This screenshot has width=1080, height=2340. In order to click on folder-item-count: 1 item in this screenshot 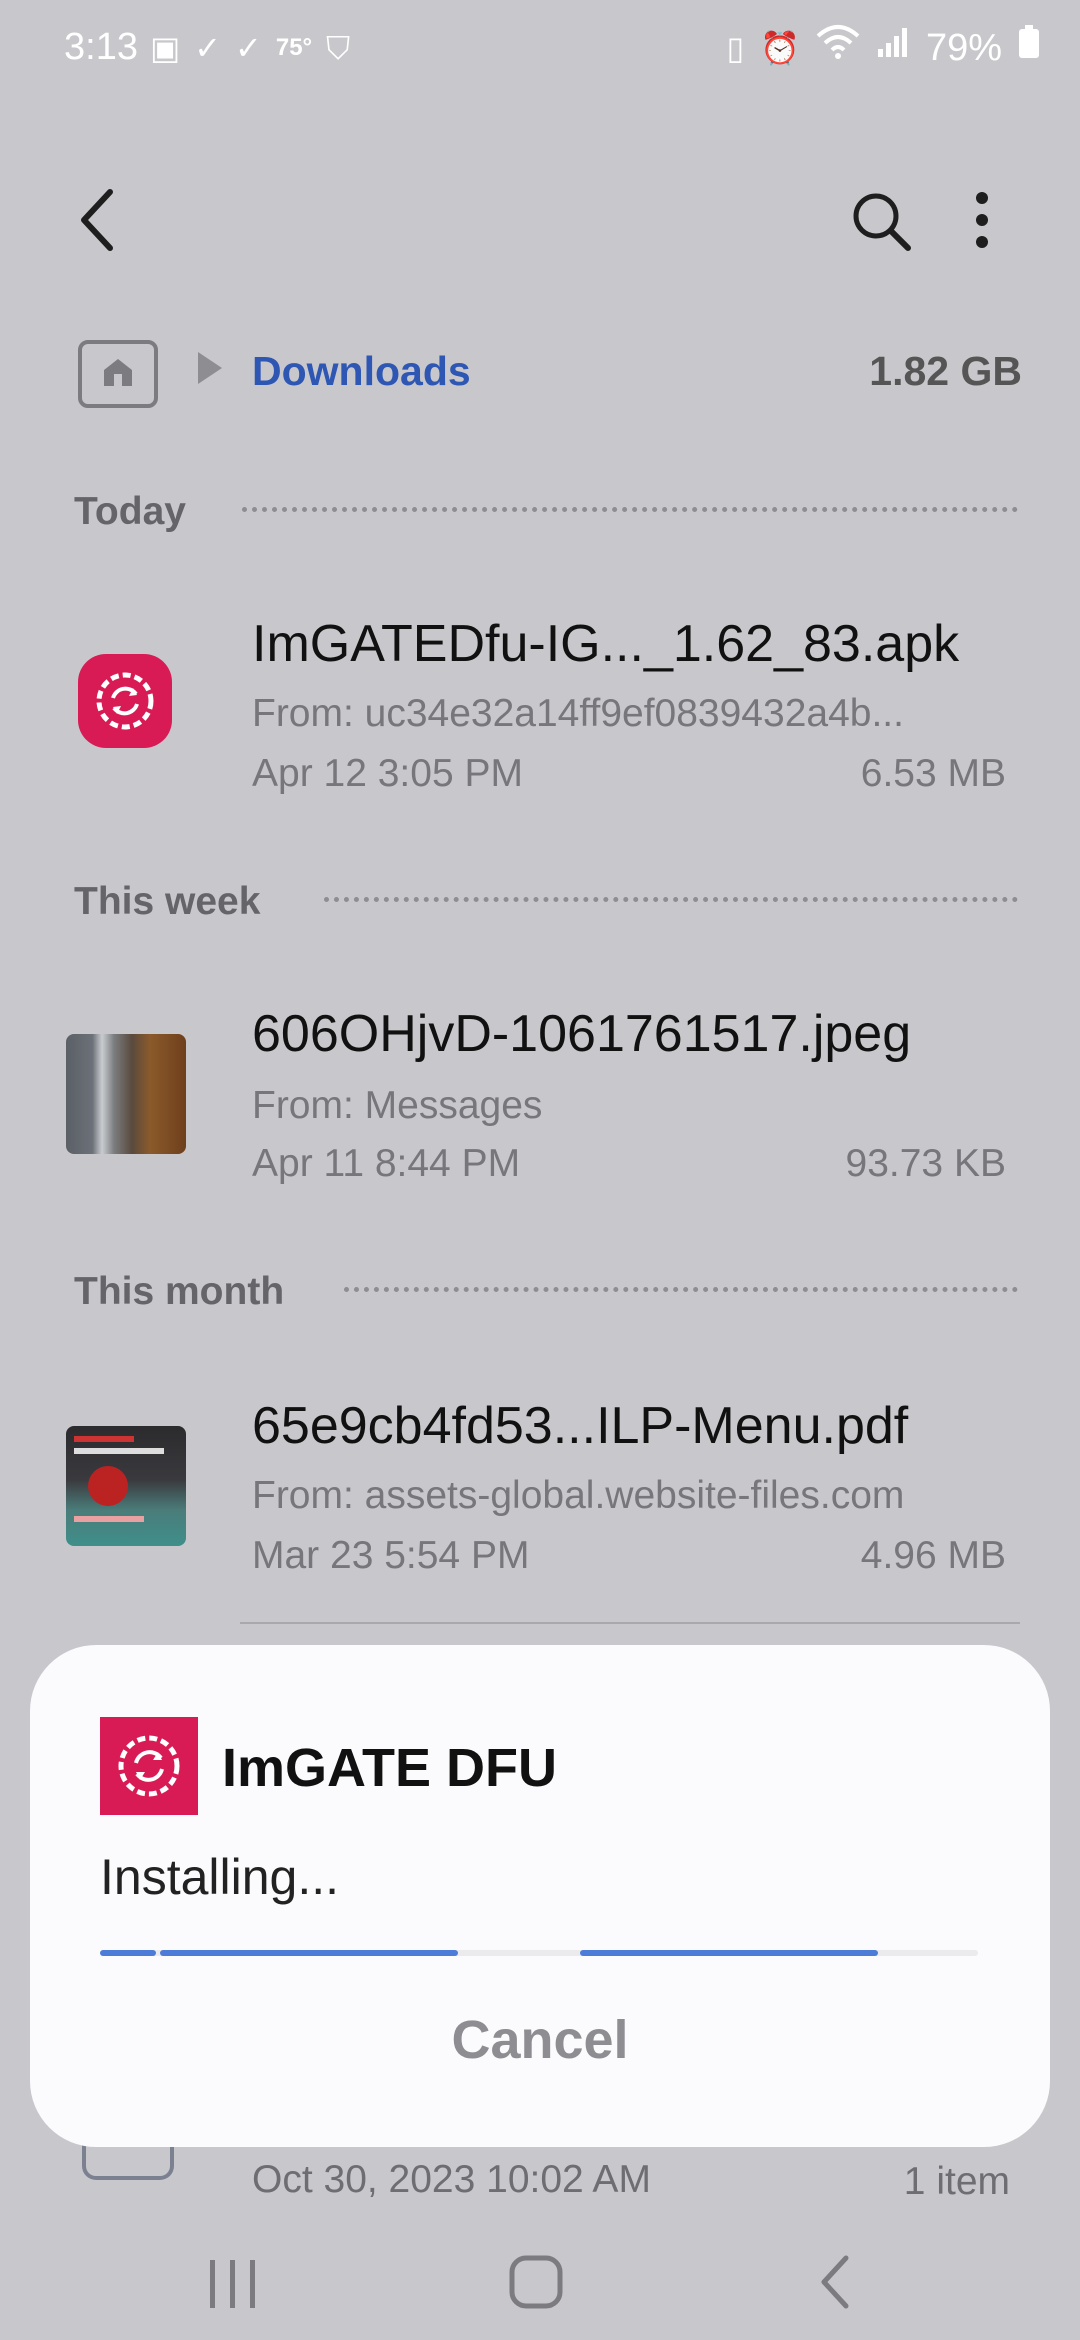, I will do `click(956, 2181)`.